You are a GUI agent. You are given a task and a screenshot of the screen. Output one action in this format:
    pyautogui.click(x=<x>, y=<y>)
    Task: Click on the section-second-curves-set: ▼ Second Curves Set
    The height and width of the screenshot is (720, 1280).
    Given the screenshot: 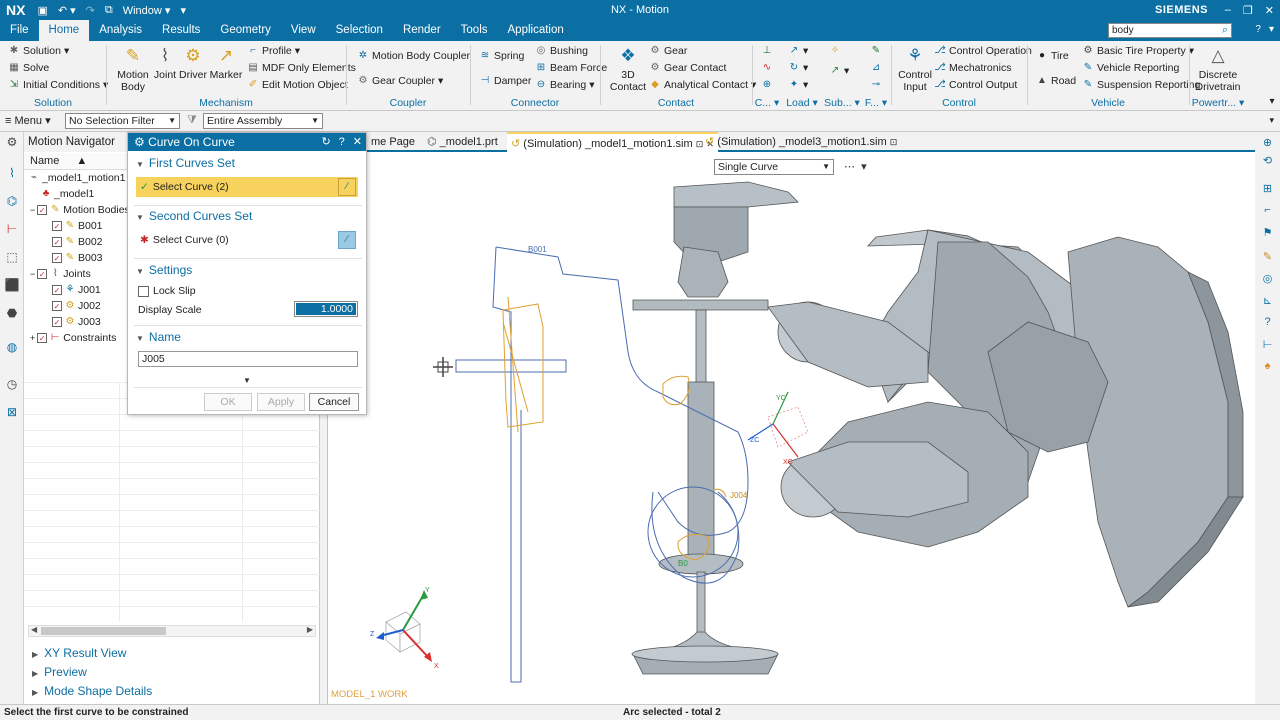 What is the action you would take?
    pyautogui.click(x=194, y=216)
    